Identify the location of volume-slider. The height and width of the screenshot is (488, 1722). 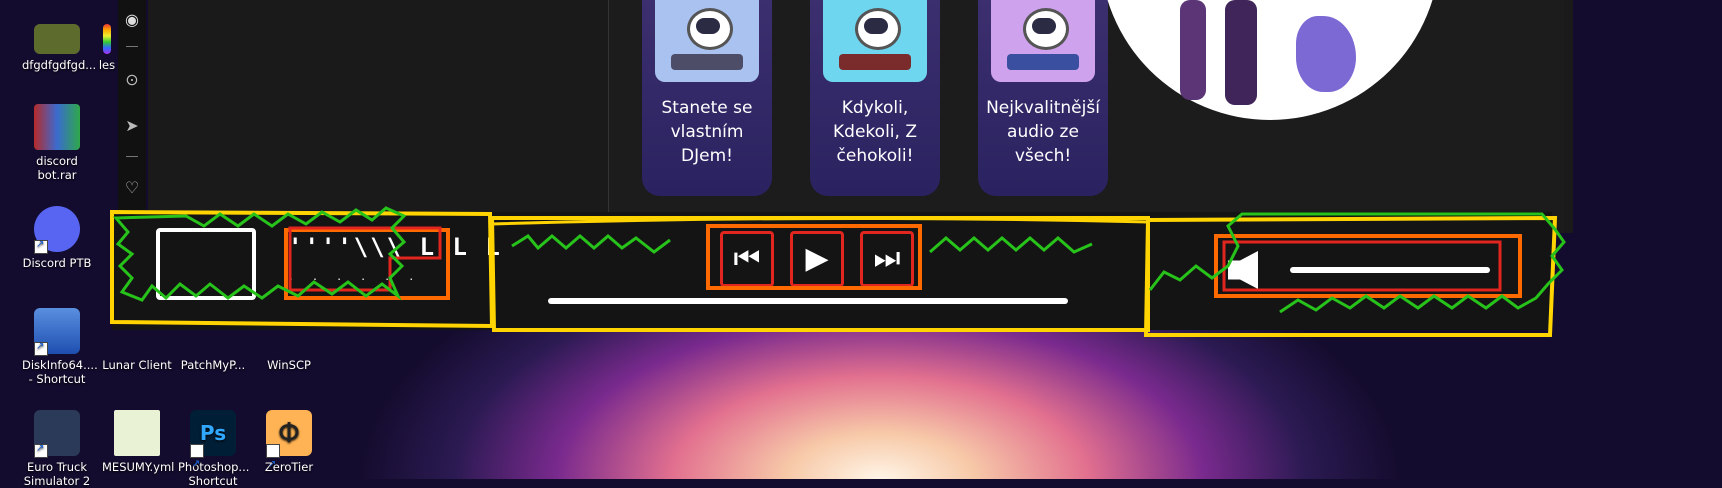
(1390, 270).